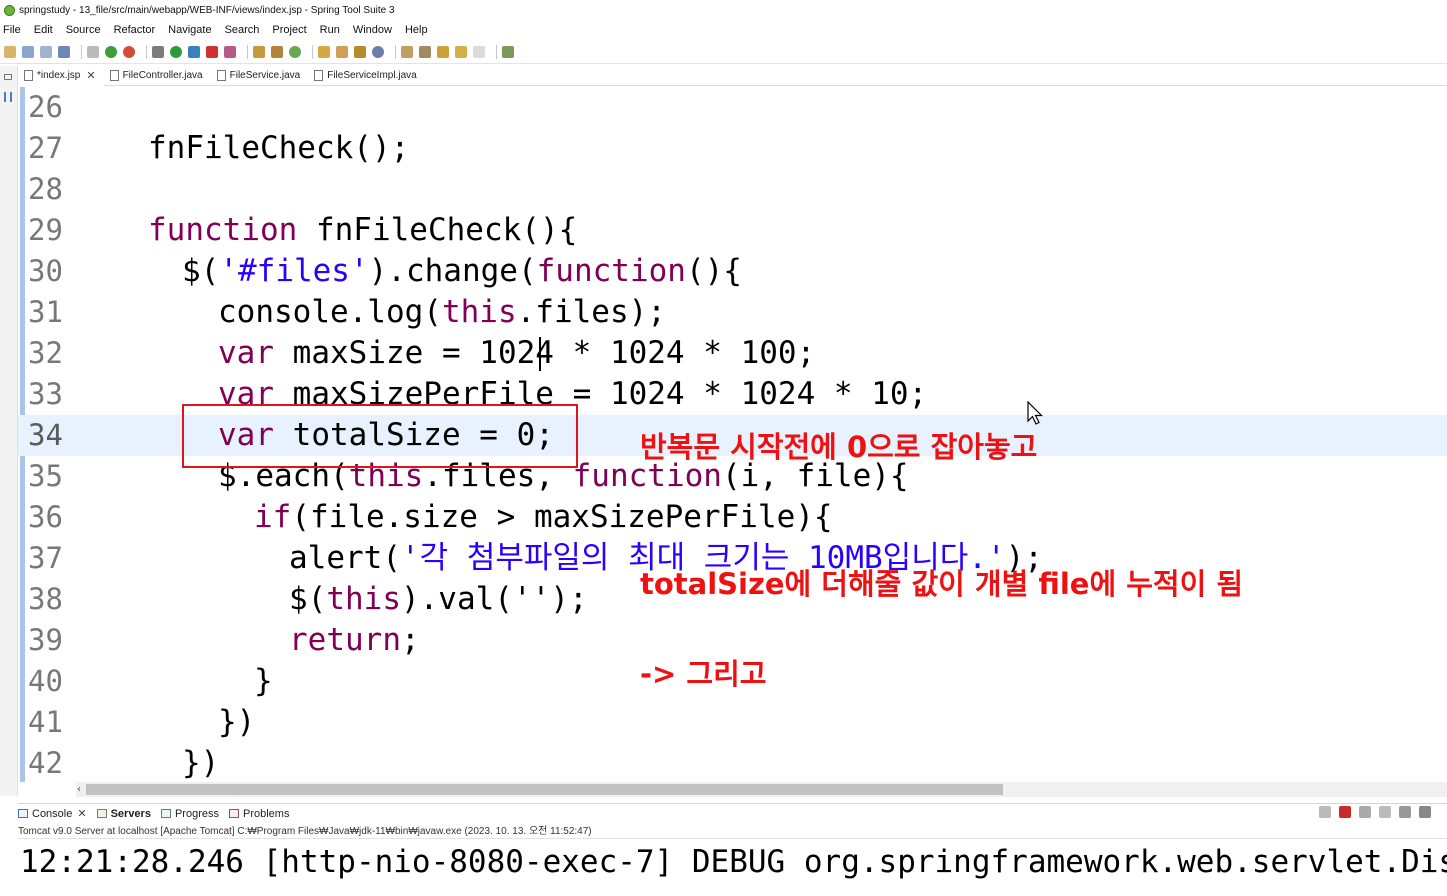 The height and width of the screenshot is (896, 1447). What do you see at coordinates (45, 681) in the screenshot?
I see `line-number: 40` at bounding box center [45, 681].